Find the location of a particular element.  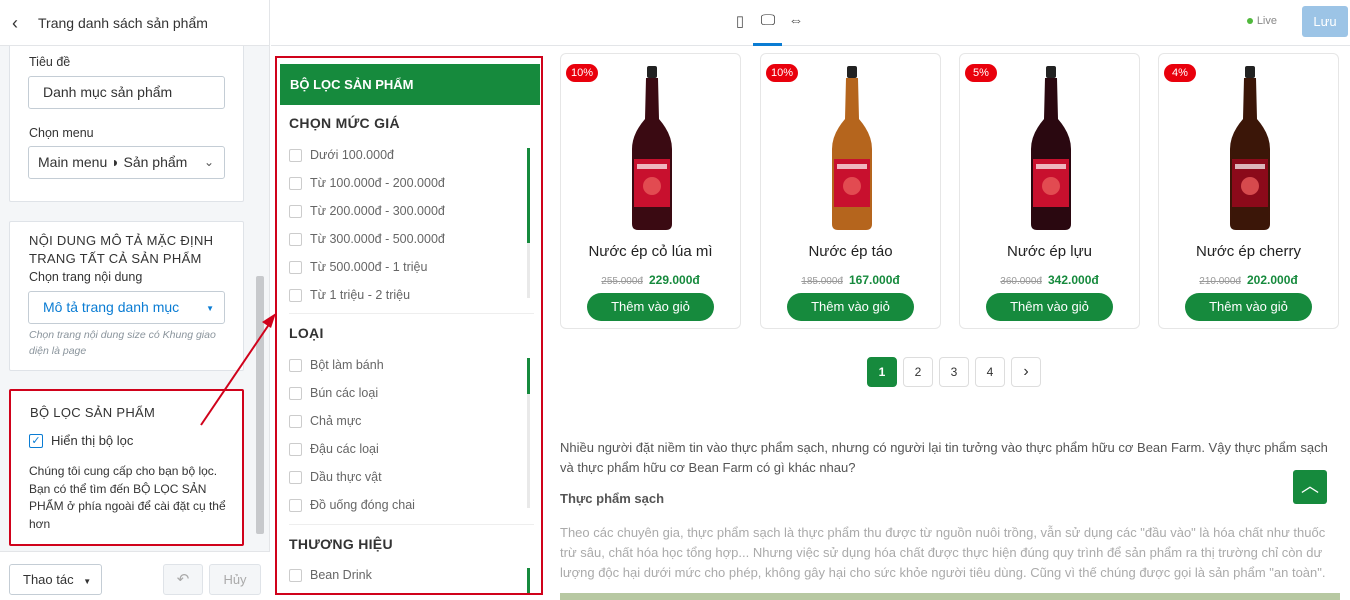

filter-section-heading: BỘ LỌC SẢN PHẨM is located at coordinates (93, 412).